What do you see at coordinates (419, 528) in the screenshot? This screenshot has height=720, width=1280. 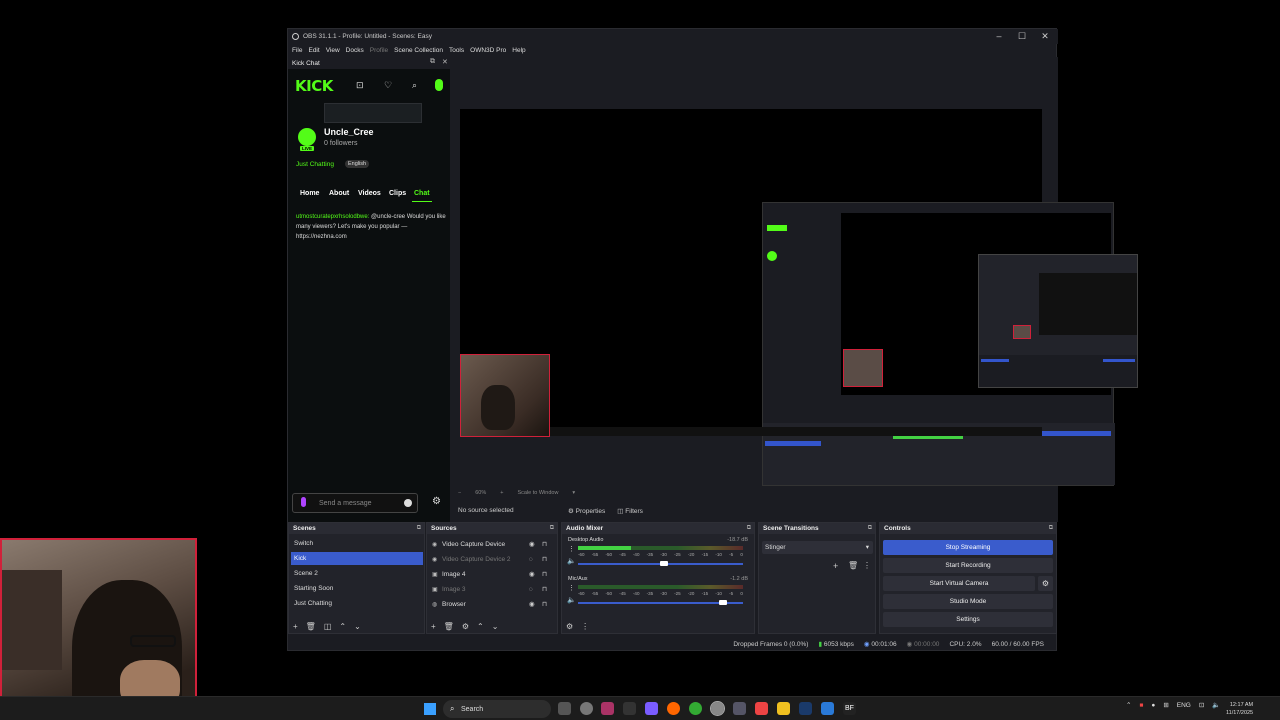 I see `scenes-undock-icon: ⧉` at bounding box center [419, 528].